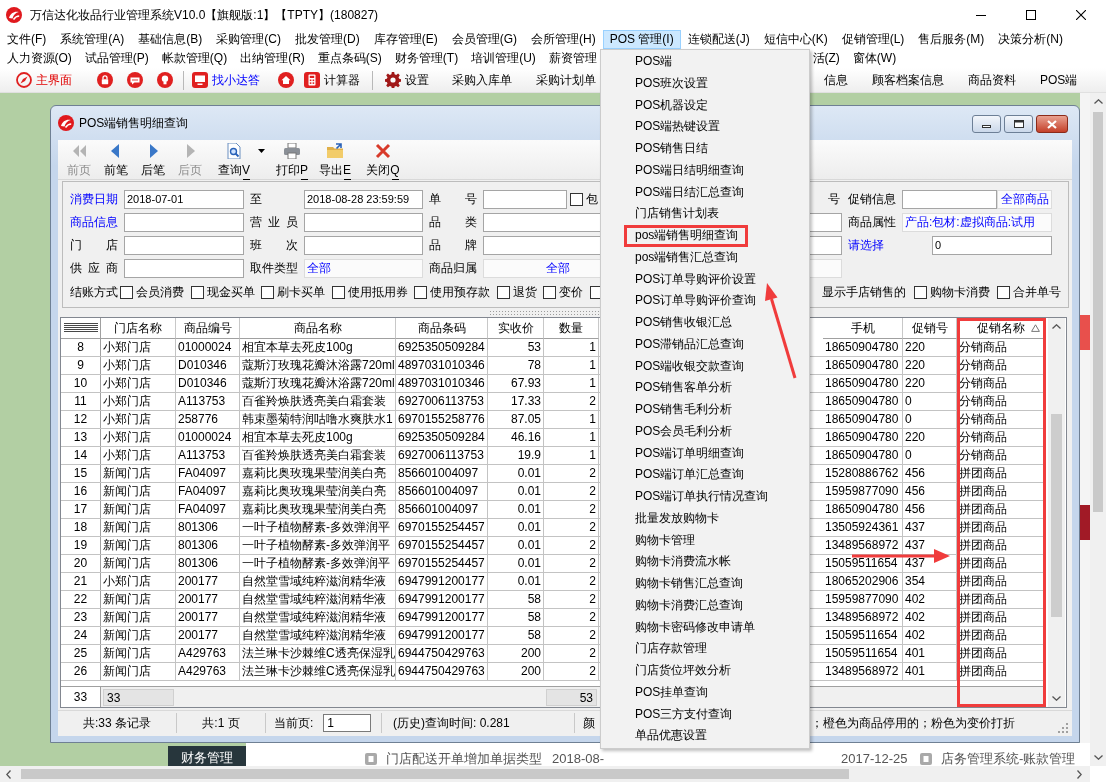 The height and width of the screenshot is (782, 1106). I want to click on menu-item: POS订单导购评价查询, so click(705, 301).